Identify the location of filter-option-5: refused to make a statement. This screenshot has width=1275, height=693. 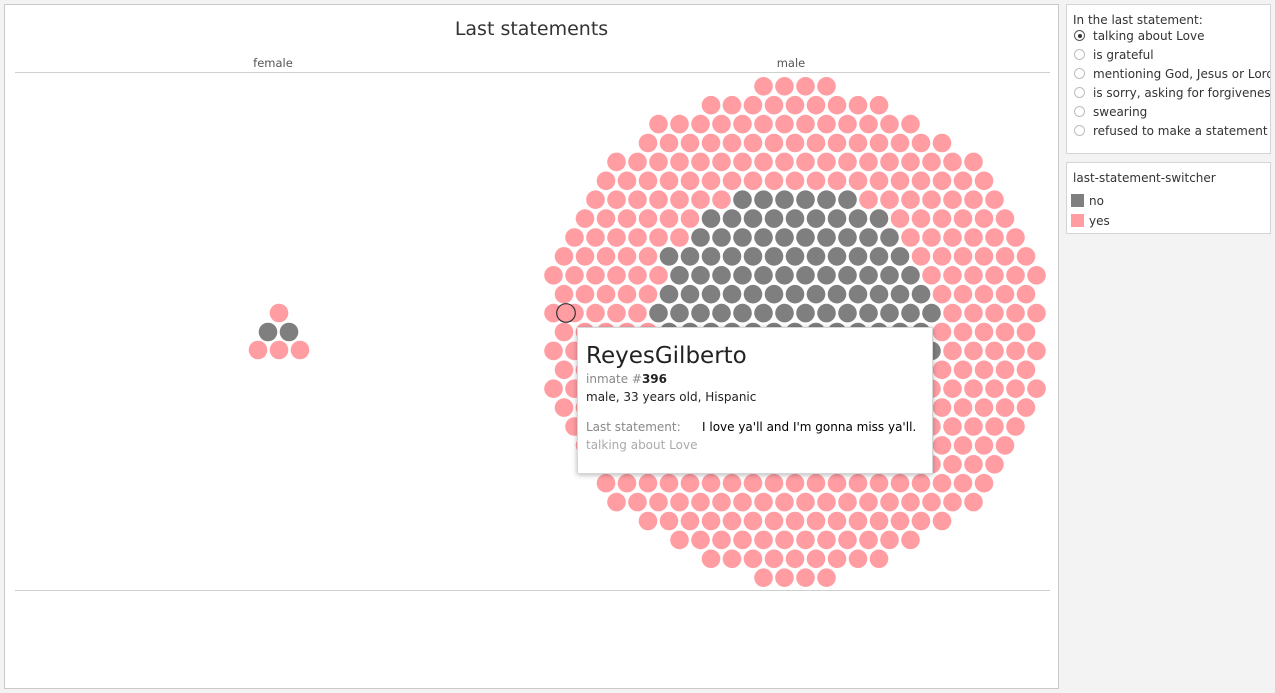
(1168, 131).